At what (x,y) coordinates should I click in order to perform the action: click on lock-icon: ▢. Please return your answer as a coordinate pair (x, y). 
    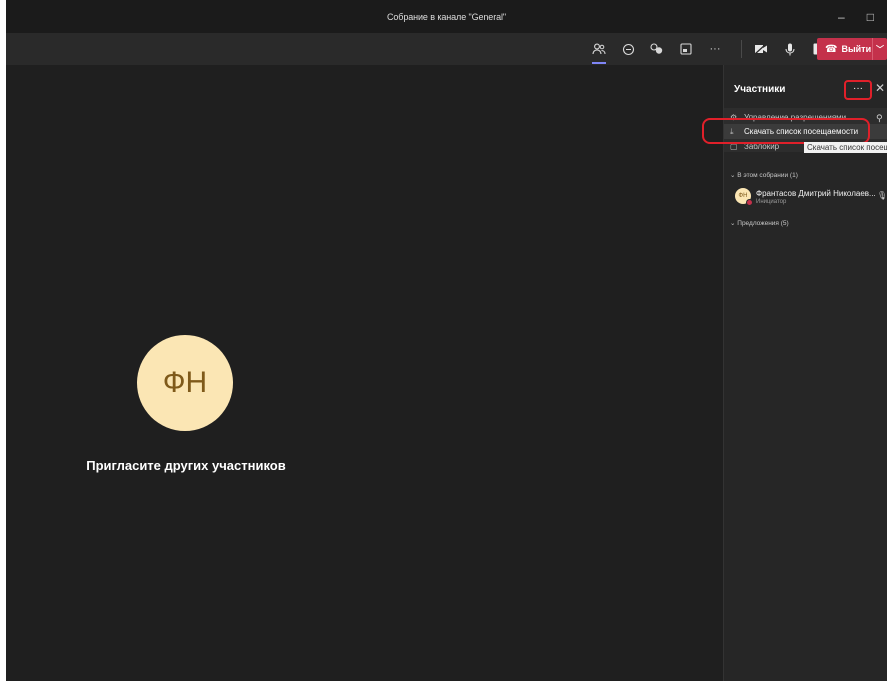
    Looking at the image, I should click on (734, 146).